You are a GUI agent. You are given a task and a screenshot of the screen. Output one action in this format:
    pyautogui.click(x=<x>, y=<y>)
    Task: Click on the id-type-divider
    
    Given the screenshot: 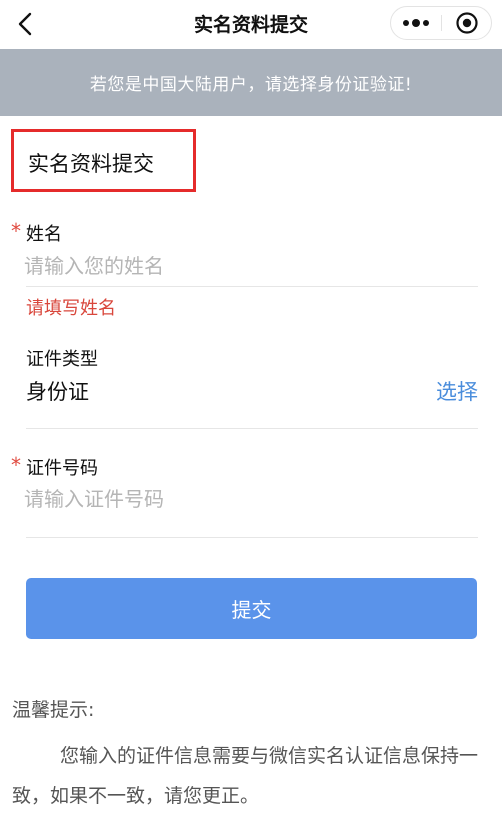 What is the action you would take?
    pyautogui.click(x=252, y=428)
    